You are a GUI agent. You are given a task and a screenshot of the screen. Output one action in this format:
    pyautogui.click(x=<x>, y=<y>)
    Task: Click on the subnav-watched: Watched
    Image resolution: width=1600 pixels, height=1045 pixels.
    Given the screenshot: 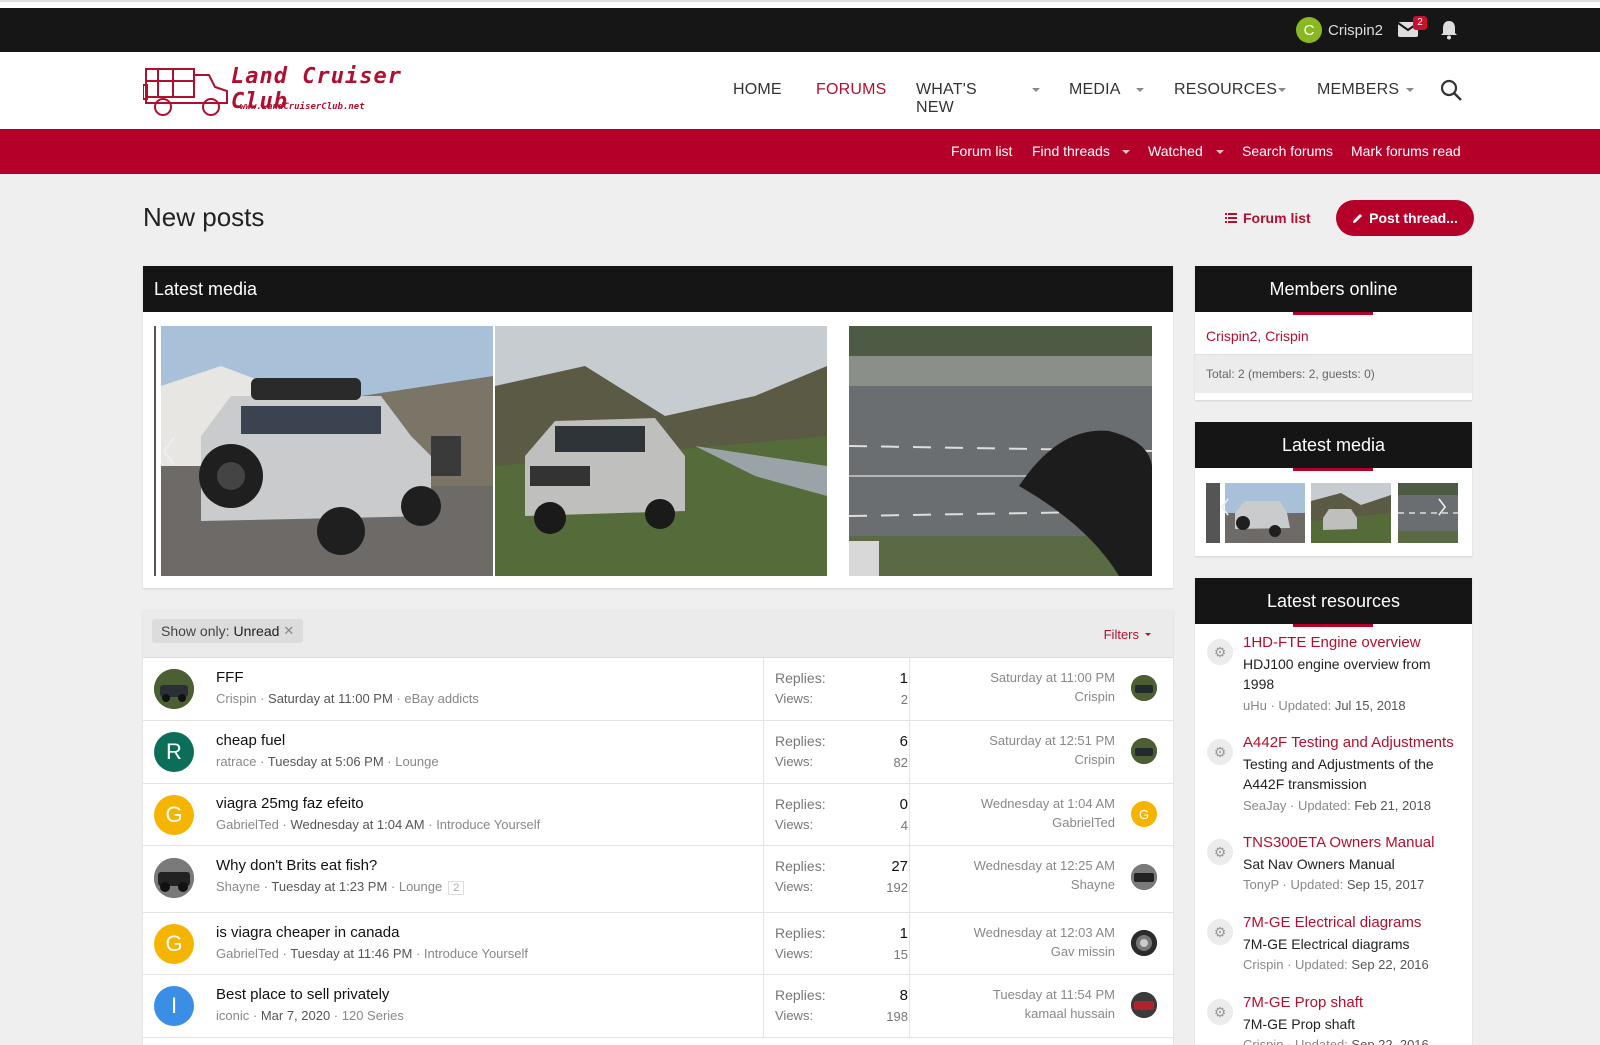 What is the action you would take?
    pyautogui.click(x=1175, y=151)
    